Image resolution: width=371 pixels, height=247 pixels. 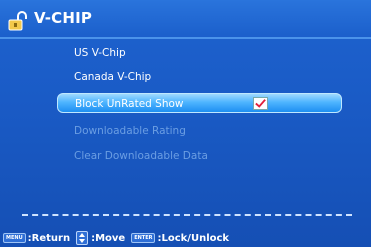 I want to click on footer-hints: MENU :Return :Move ENTER :Lock/Unlock, so click(x=116, y=238).